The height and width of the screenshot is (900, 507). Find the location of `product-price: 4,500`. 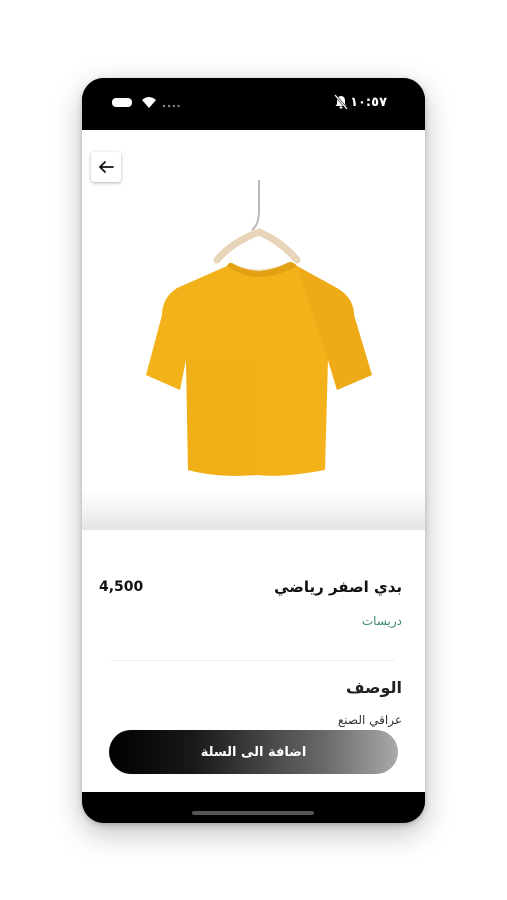

product-price: 4,500 is located at coordinates (121, 587).